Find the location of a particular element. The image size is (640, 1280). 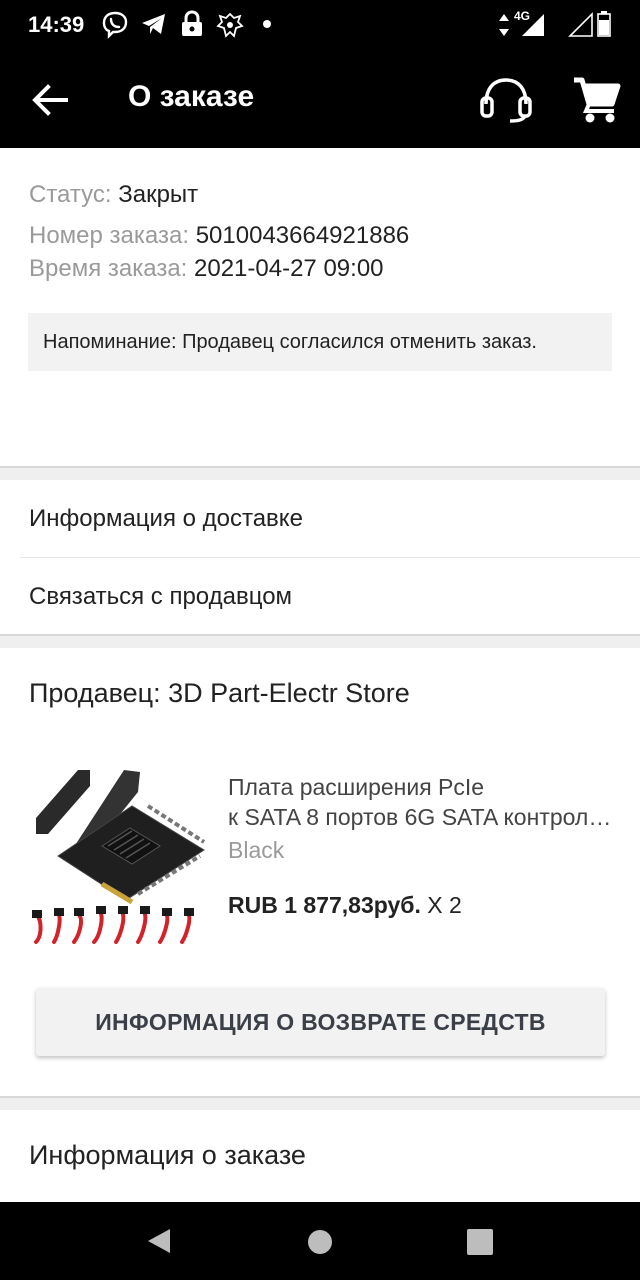

status-time: 14:39 is located at coordinates (56, 24).